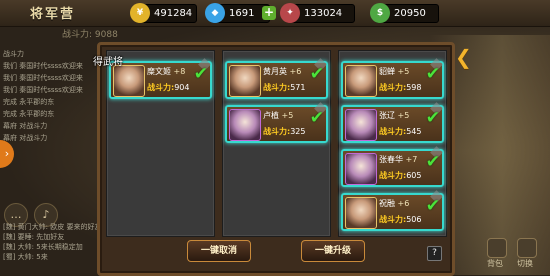  What do you see at coordinates (392, 122) in the screenshot?
I see `general-card: 张辽 +5 战斗力:545 ✔` at bounding box center [392, 122].